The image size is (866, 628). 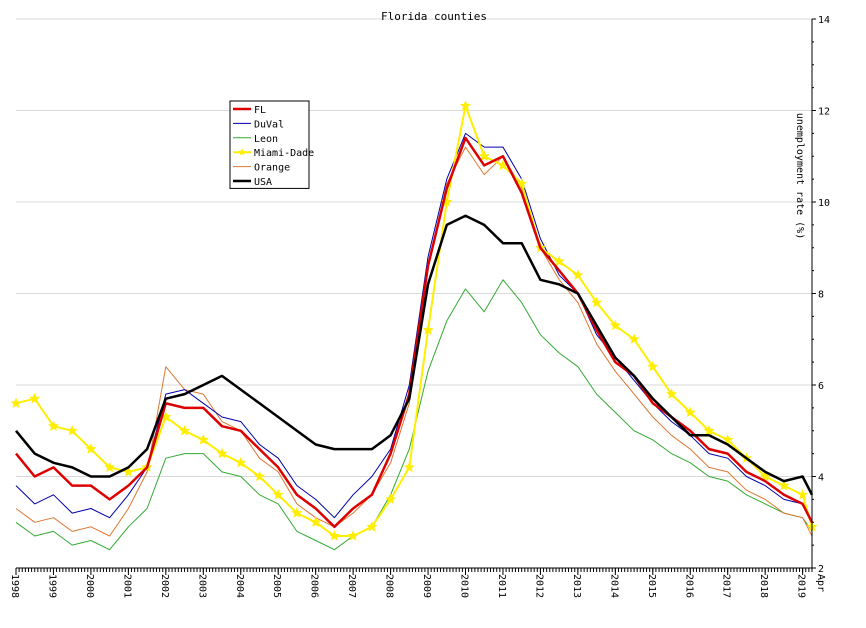 What do you see at coordinates (51, 586) in the screenshot?
I see `x-tick-label: 1999` at bounding box center [51, 586].